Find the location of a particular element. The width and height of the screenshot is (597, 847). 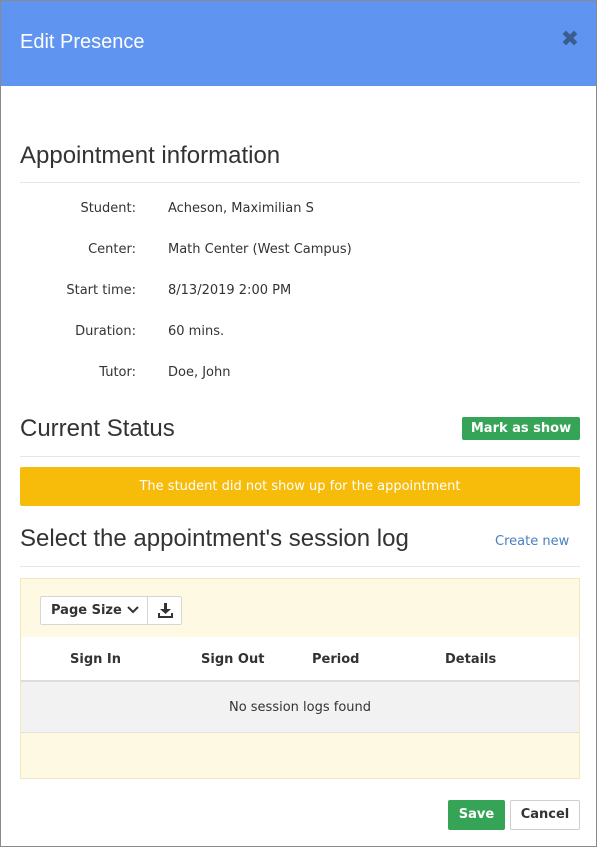

column-header-sign-in: Sign In is located at coordinates (95, 659).